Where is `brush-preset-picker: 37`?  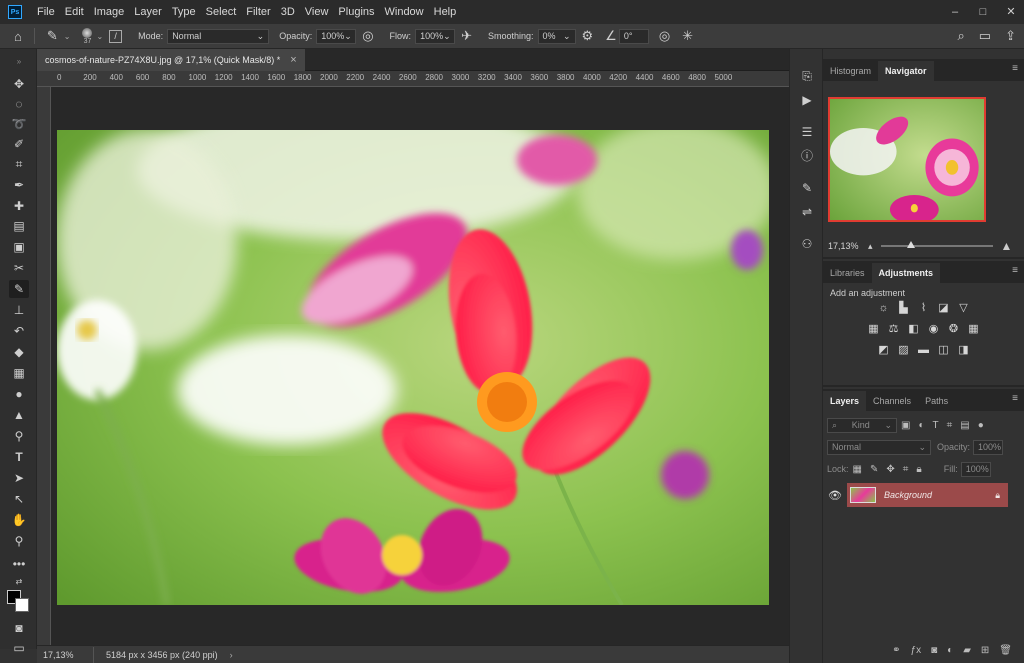 brush-preset-picker: 37 is located at coordinates (87, 36).